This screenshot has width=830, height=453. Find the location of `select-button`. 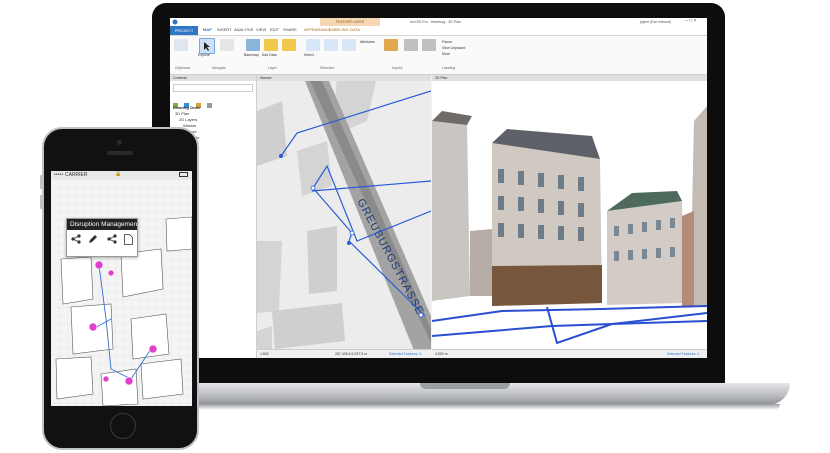

select-button is located at coordinates (313, 45).